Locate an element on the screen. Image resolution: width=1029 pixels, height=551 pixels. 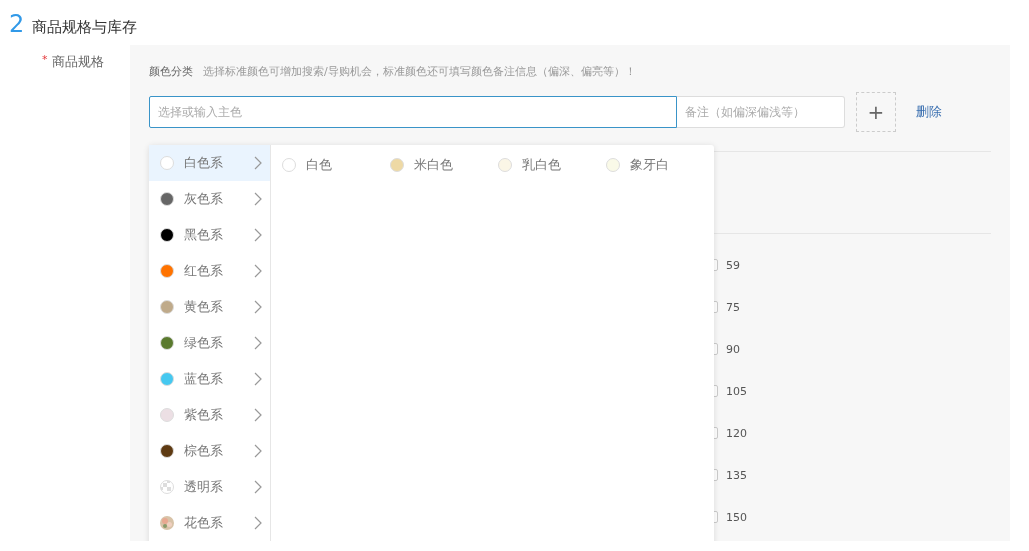
color-option: 乳白色 is located at coordinates (552, 165).